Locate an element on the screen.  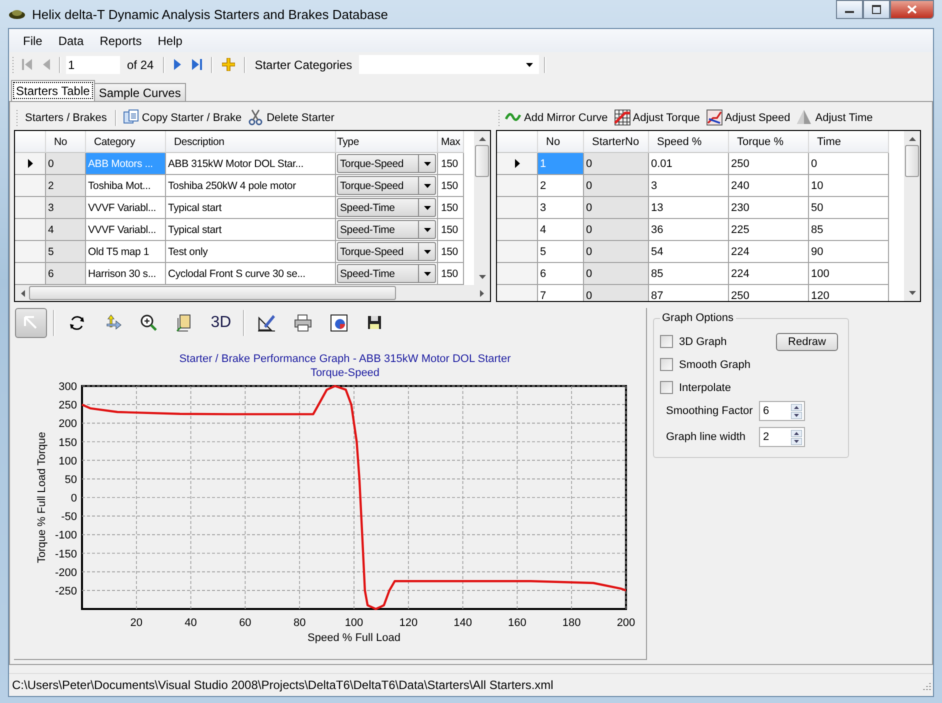
minimize-button is located at coordinates (849, 9).